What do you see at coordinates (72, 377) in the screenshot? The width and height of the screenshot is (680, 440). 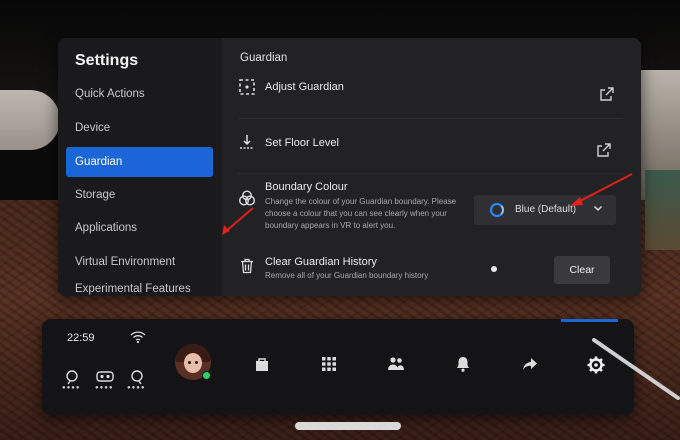 I see `left-controller-icon` at bounding box center [72, 377].